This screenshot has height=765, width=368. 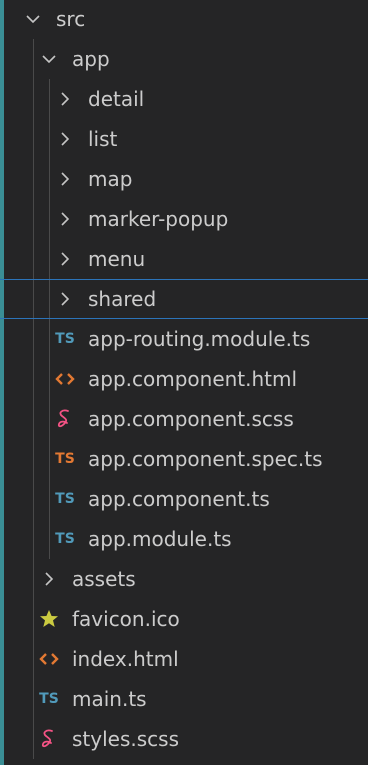 I want to click on tree-item: src, so click(x=184, y=19).